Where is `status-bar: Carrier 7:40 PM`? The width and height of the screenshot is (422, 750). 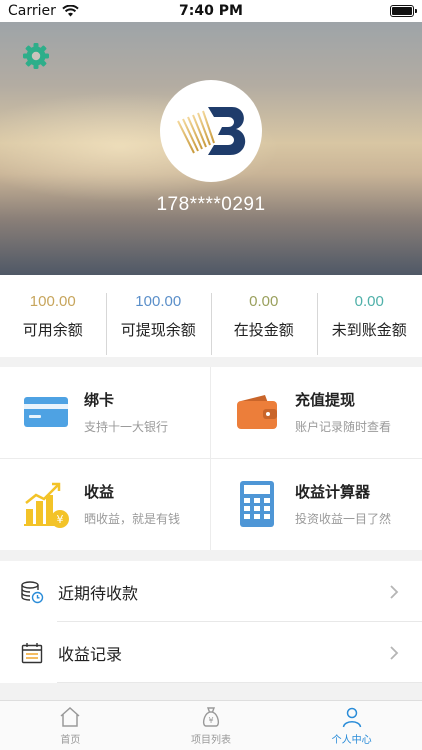 status-bar: Carrier 7:40 PM is located at coordinates (211, 11).